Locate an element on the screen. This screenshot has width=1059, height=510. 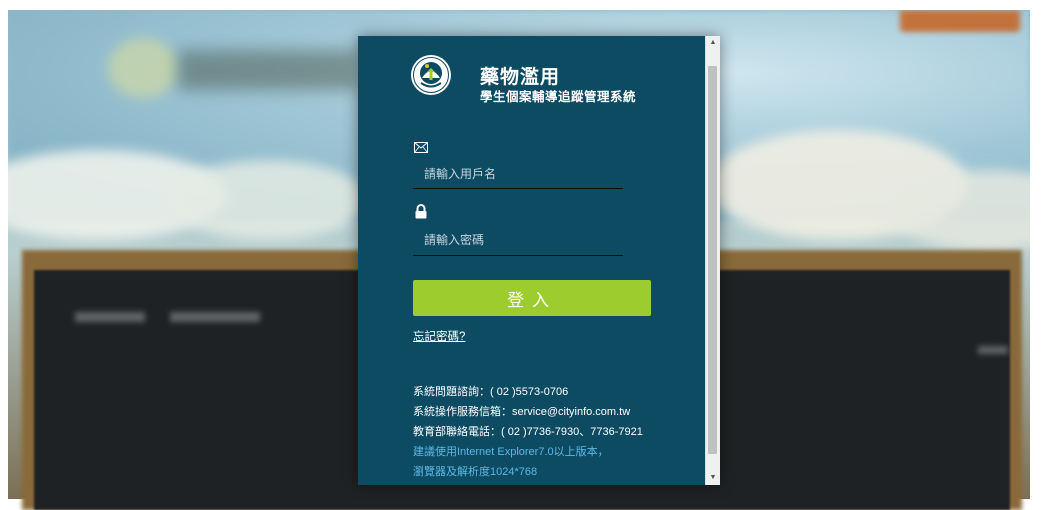
background-logo is located at coordinates (143, 68).